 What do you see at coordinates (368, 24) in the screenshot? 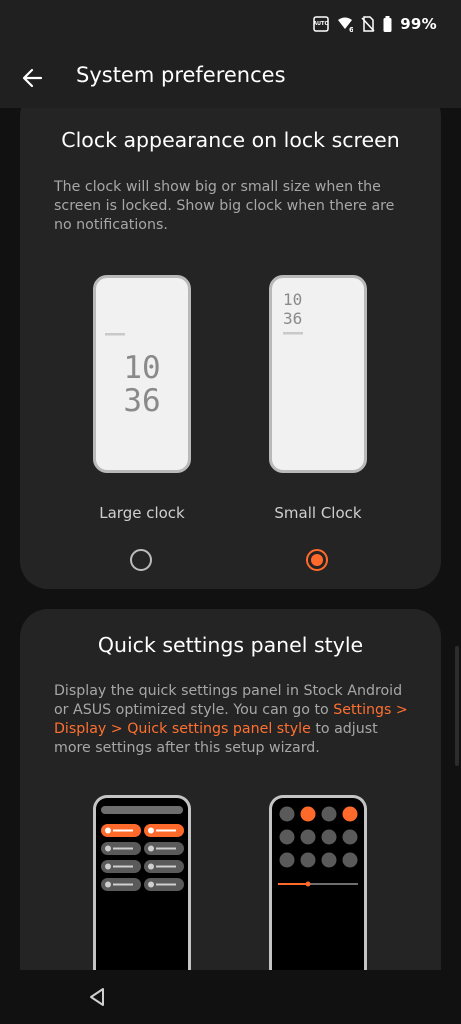
I see `no-sim-icon` at bounding box center [368, 24].